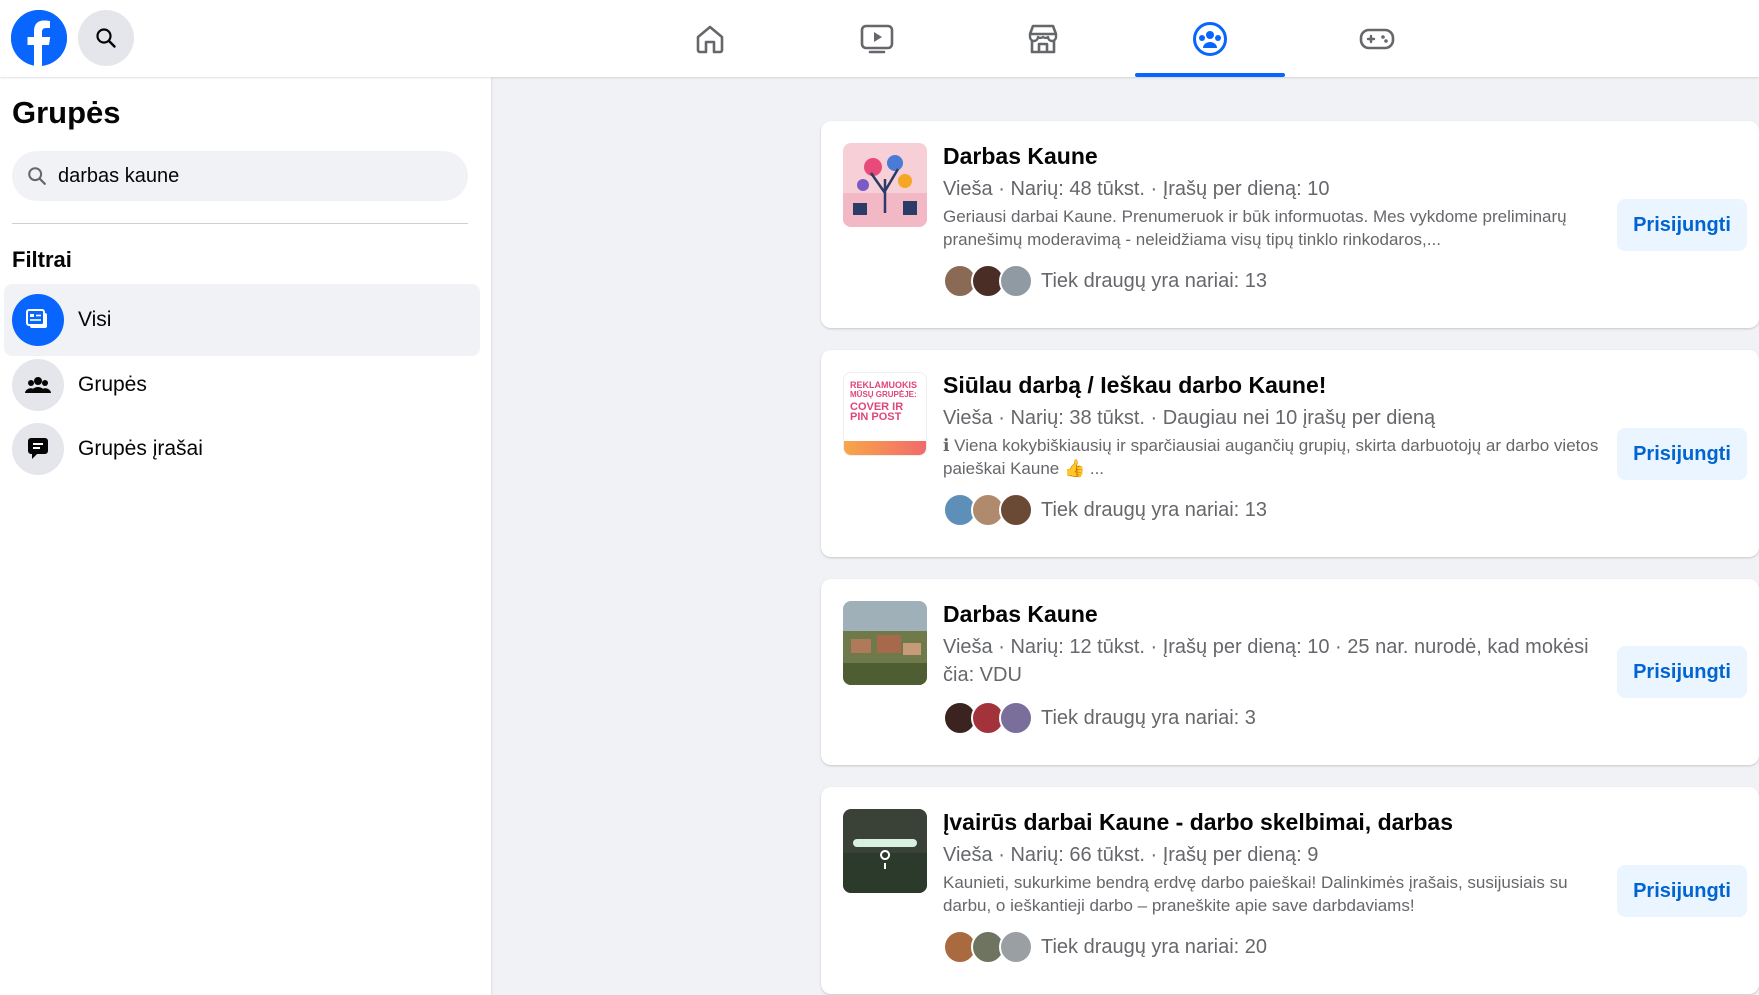  I want to click on page-title: Grupės, so click(66, 112).